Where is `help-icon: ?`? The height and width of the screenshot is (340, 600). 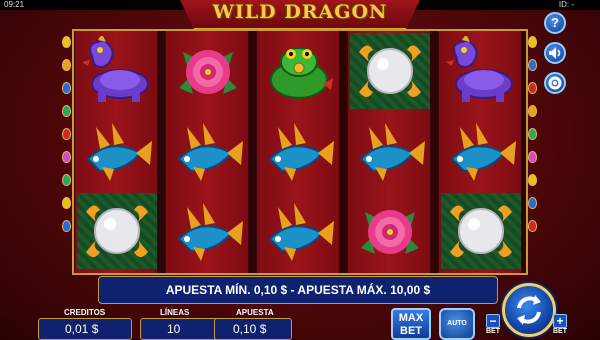
help-icon: ? is located at coordinates (555, 22).